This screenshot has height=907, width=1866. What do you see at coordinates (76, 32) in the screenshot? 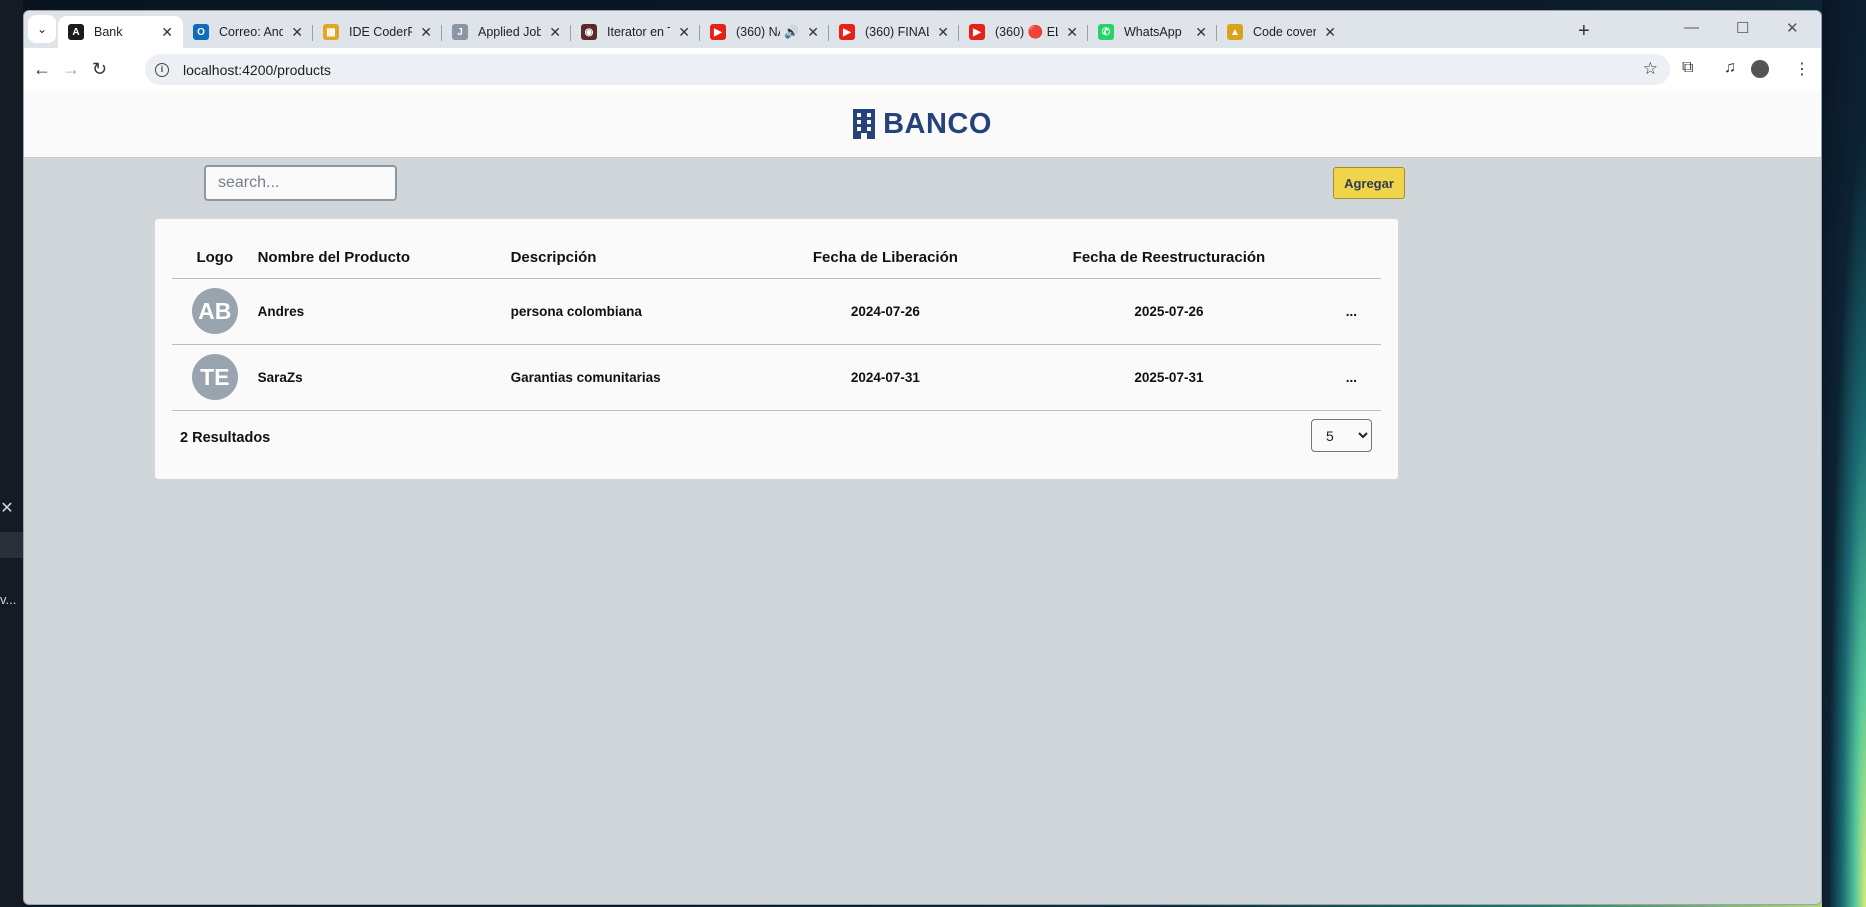
I see `angular-icon: A` at bounding box center [76, 32].